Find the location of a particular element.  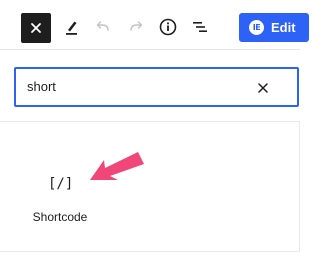

close-inserter-button is located at coordinates (36, 28).